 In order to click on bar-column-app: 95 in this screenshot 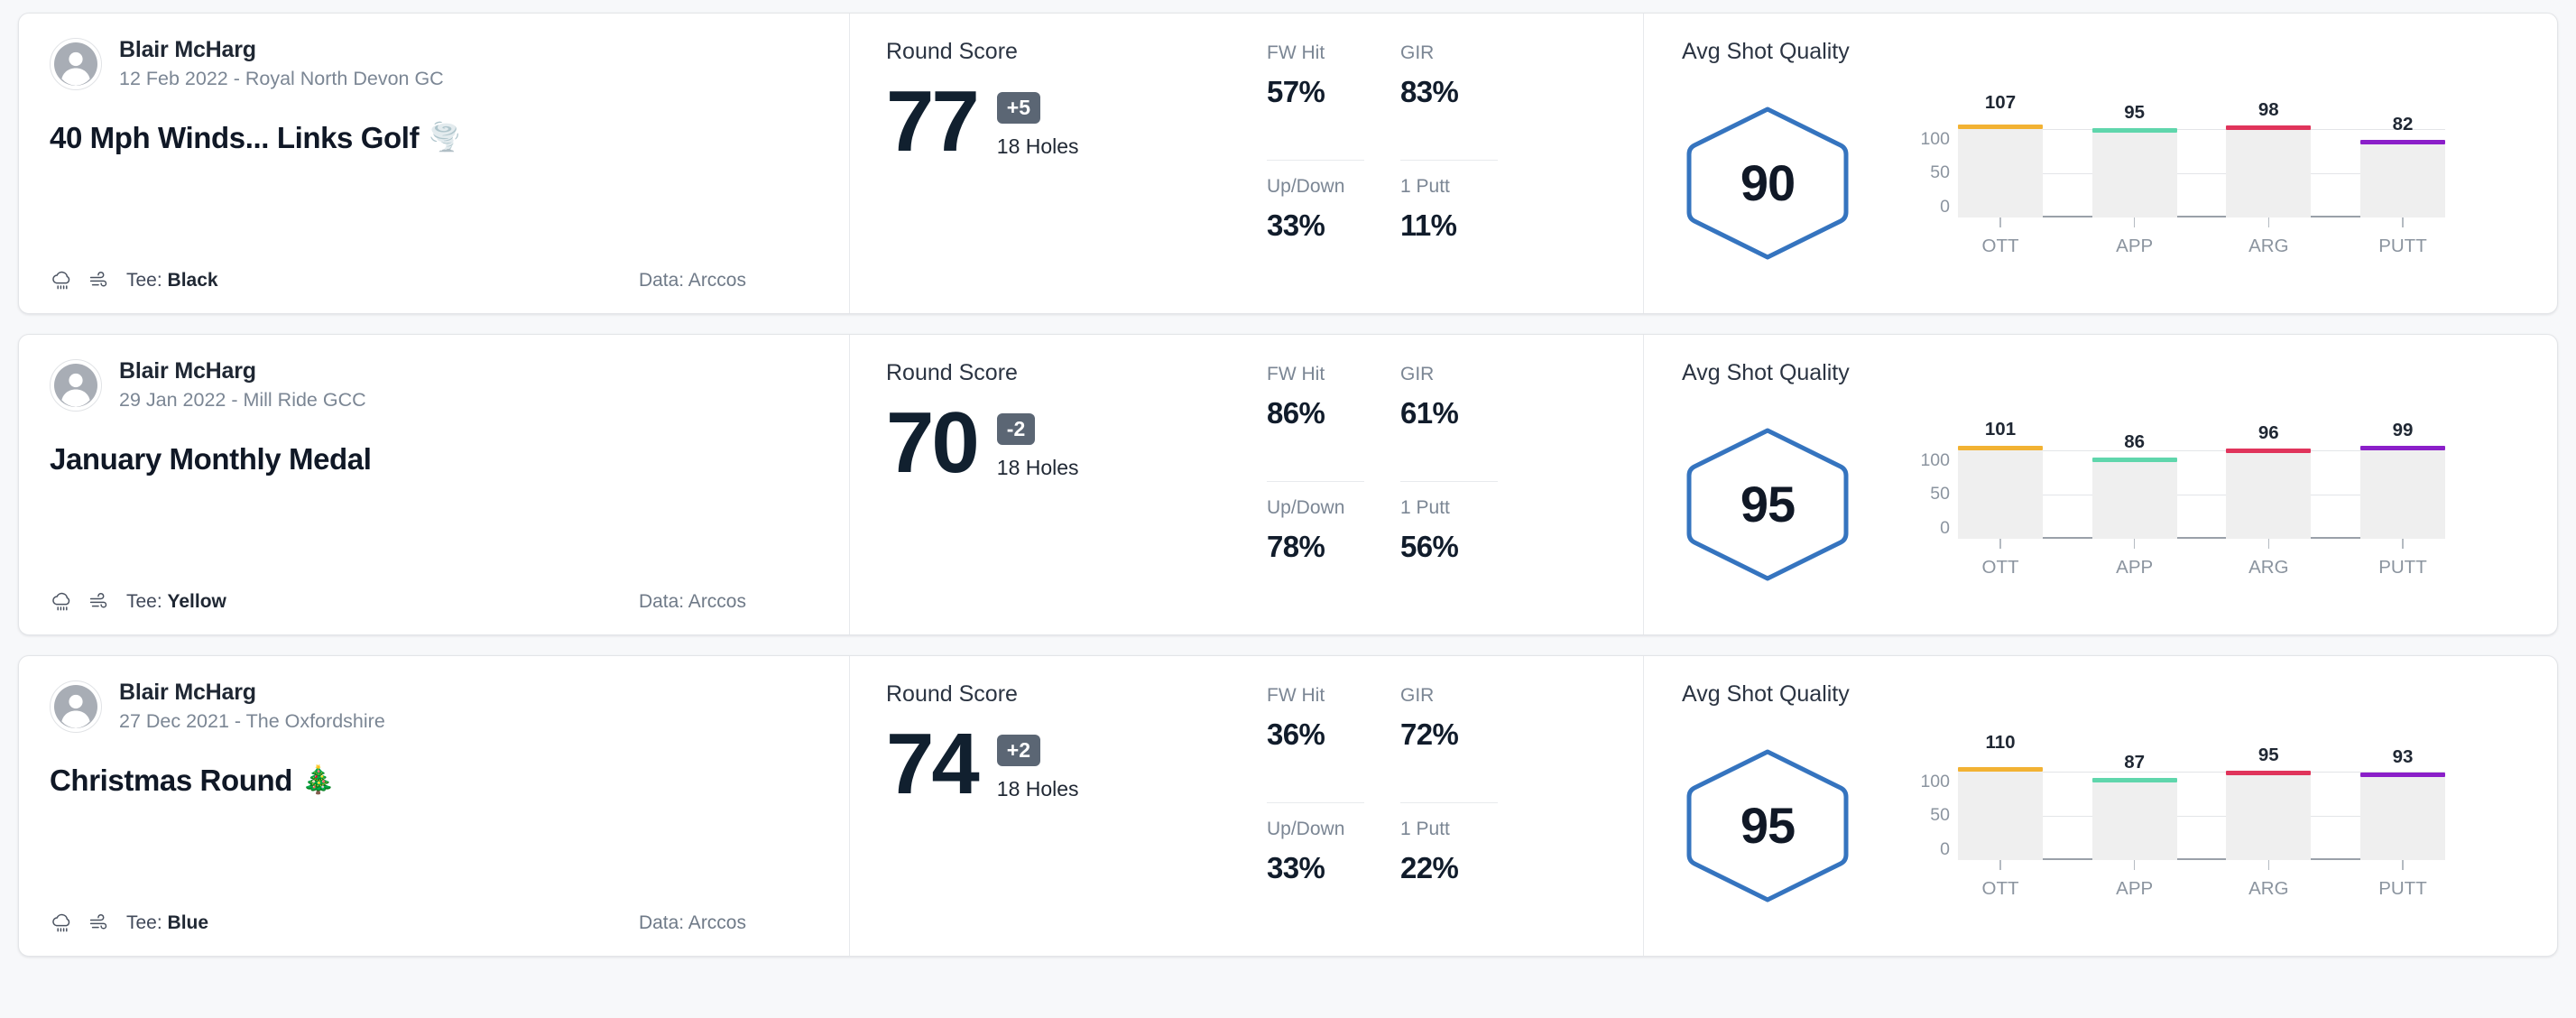, I will do `click(2134, 160)`.